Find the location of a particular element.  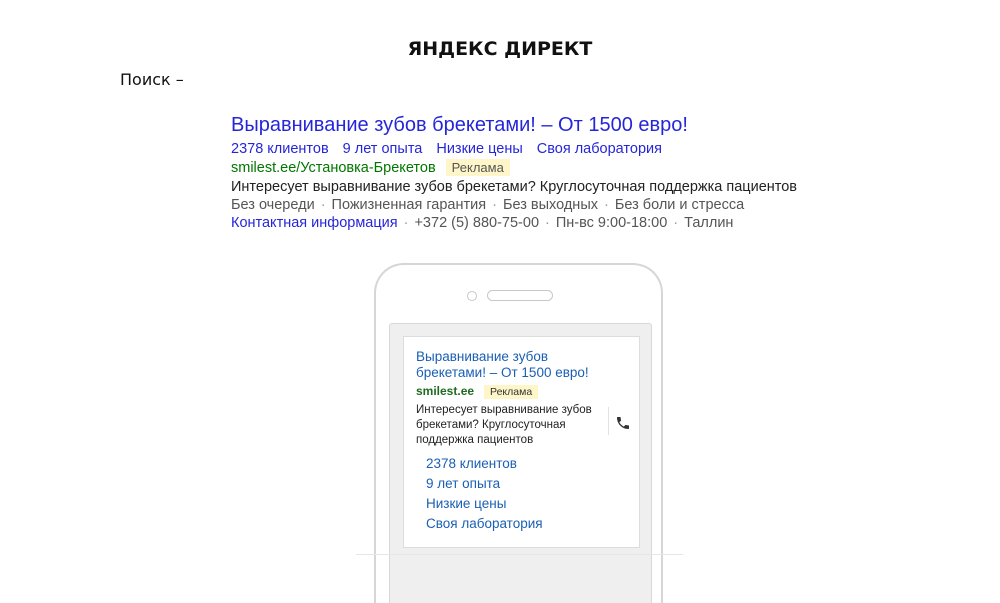

feature-item: Без выходных is located at coordinates (550, 205).